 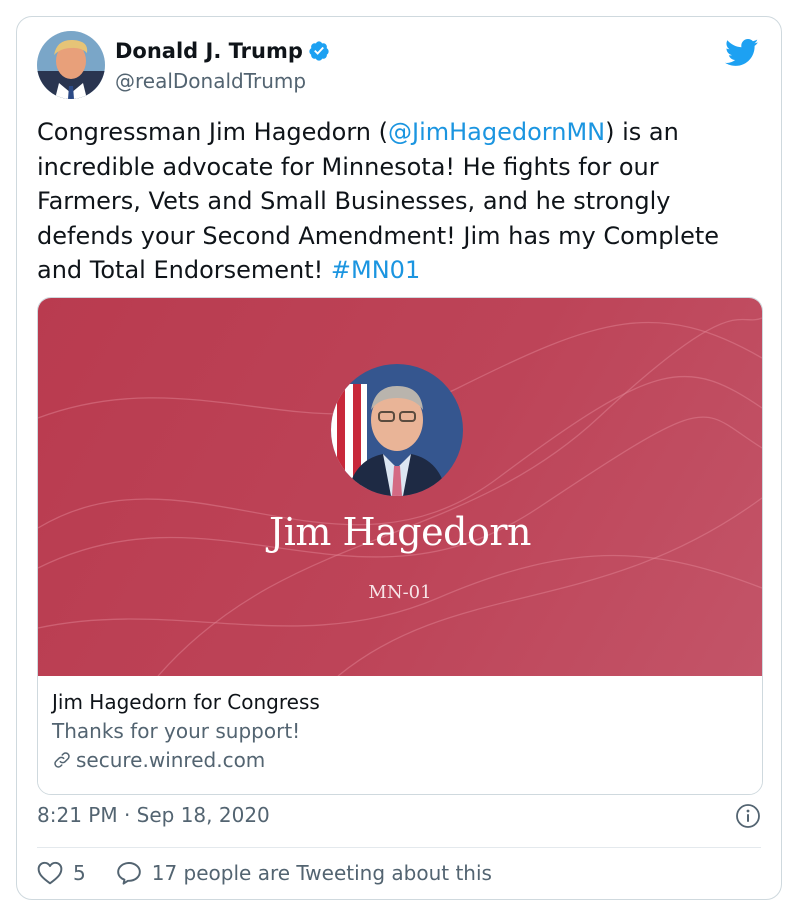 What do you see at coordinates (171, 760) in the screenshot?
I see `card-domain: secure.winred.com` at bounding box center [171, 760].